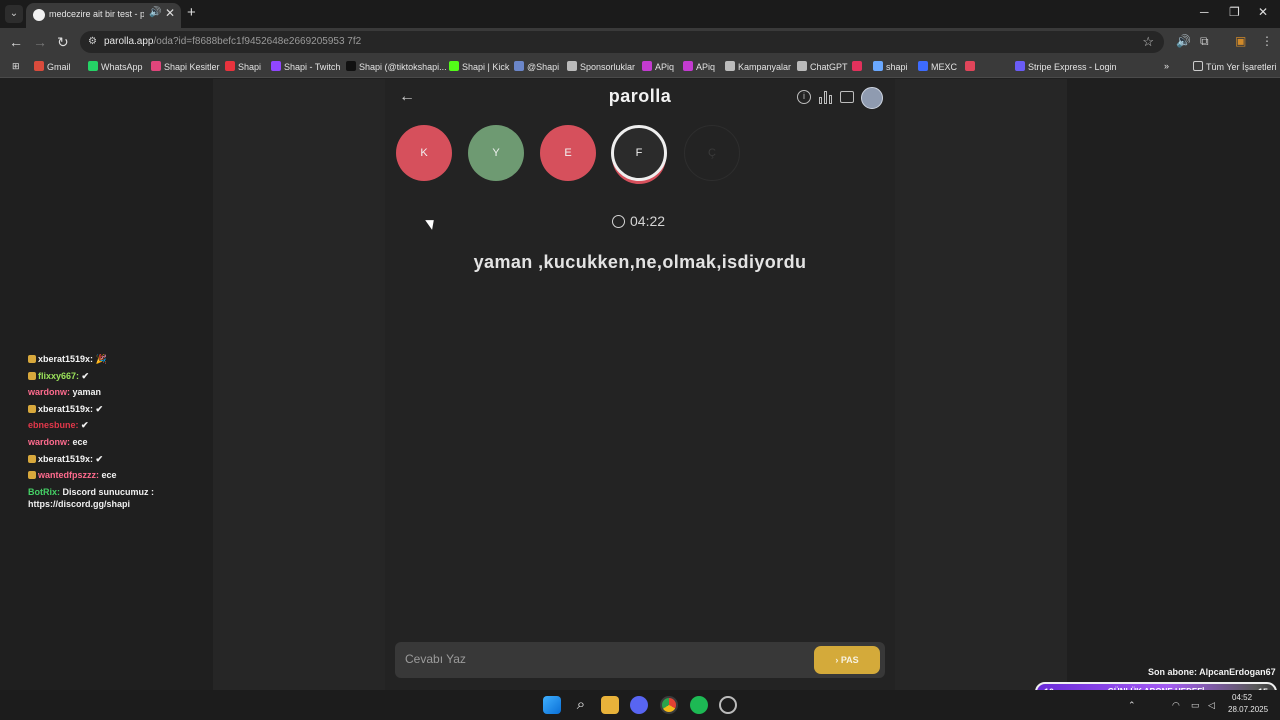 The image size is (1280, 720). Describe the element at coordinates (170, 13) in the screenshot. I see `tab-close-icon: ✕` at that location.